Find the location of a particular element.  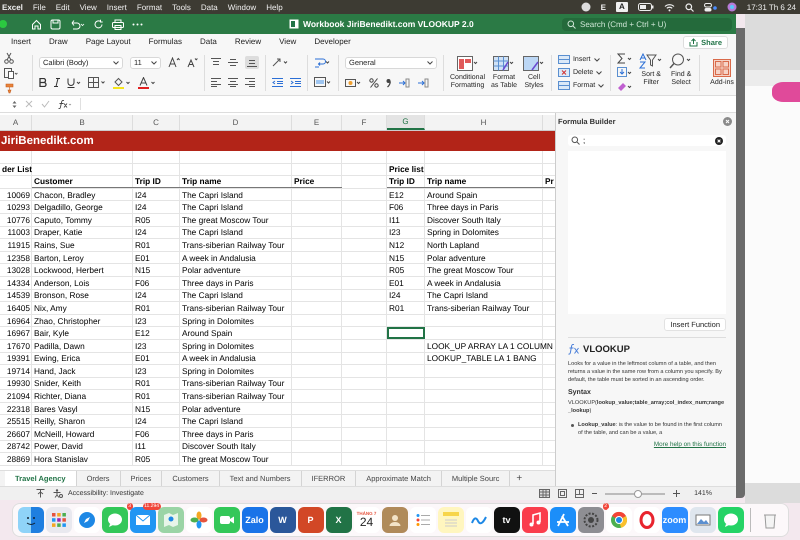

app-menu: Excel is located at coordinates (12, 7).